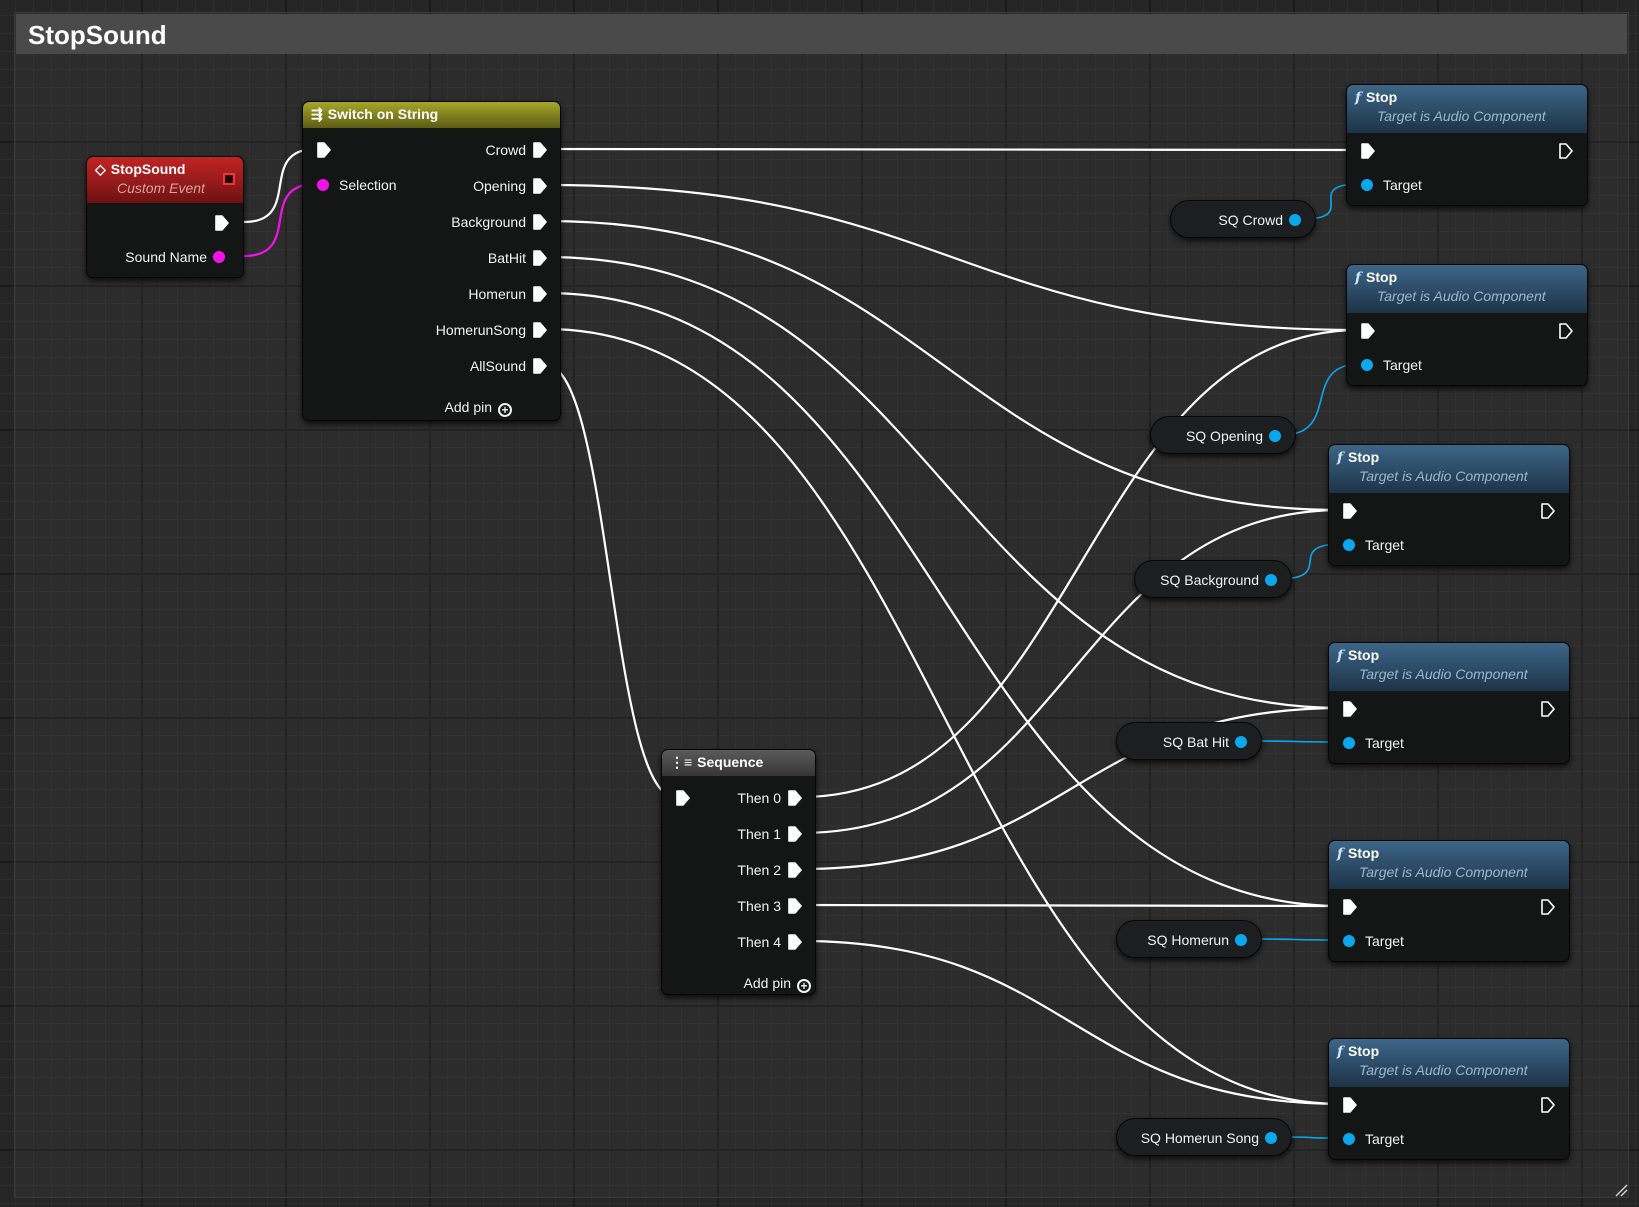 Image resolution: width=1639 pixels, height=1207 pixels. Describe the element at coordinates (1189, 741) in the screenshot. I see `variable-getter-node: SQ Bat Hit` at that location.